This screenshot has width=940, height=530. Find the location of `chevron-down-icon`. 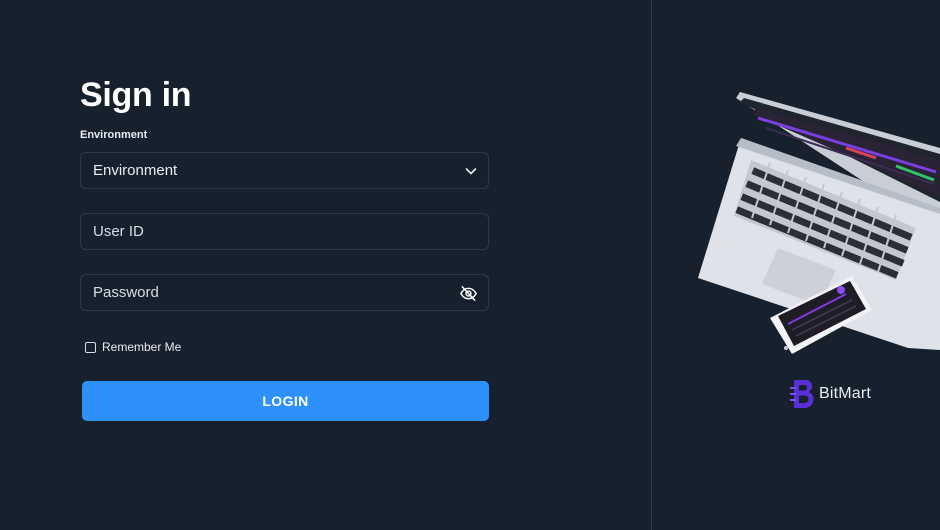

chevron-down-icon is located at coordinates (471, 171).